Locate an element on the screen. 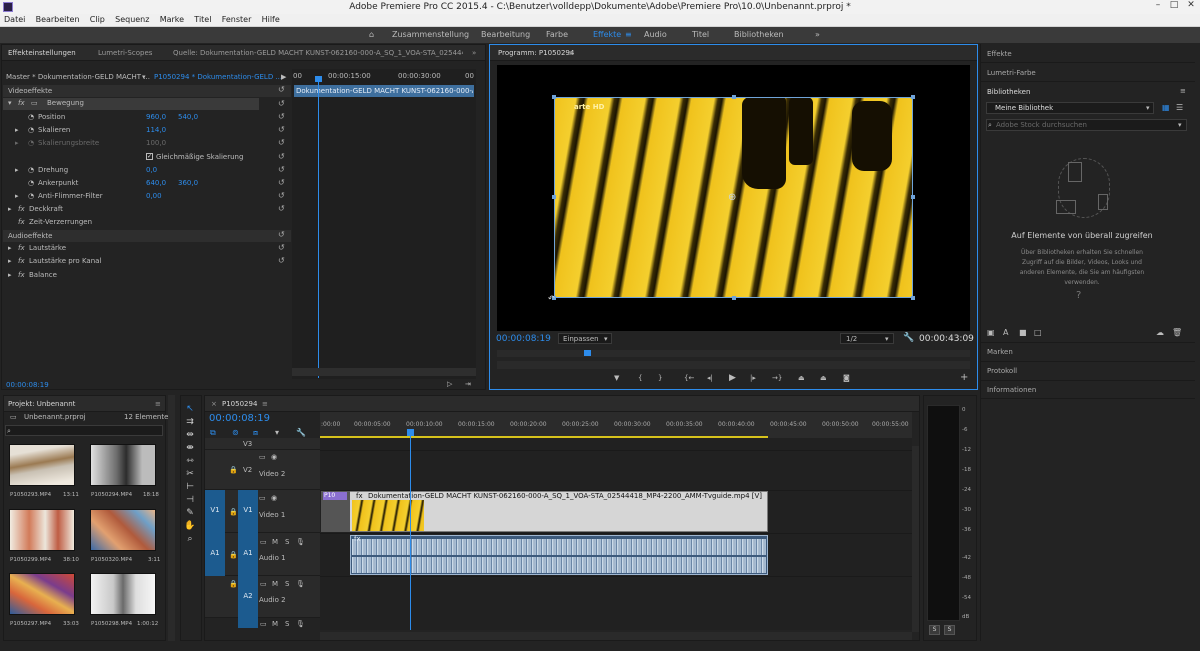 The height and width of the screenshot is (651, 1200). workspace-effekte: Effekte is located at coordinates (607, 34).